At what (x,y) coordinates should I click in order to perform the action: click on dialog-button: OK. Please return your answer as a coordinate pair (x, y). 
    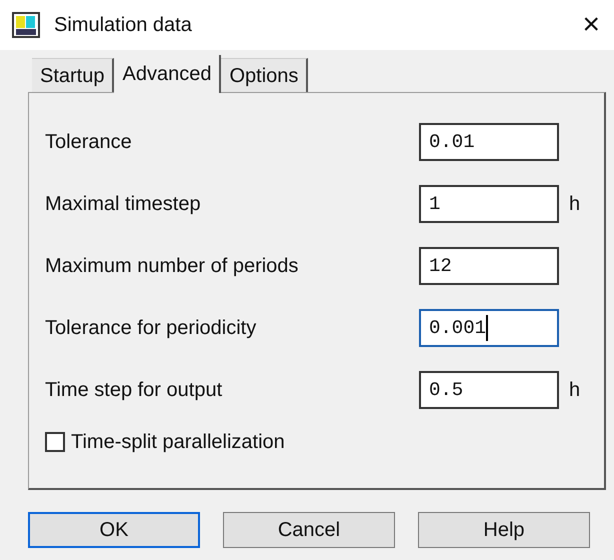
    Looking at the image, I should click on (114, 530).